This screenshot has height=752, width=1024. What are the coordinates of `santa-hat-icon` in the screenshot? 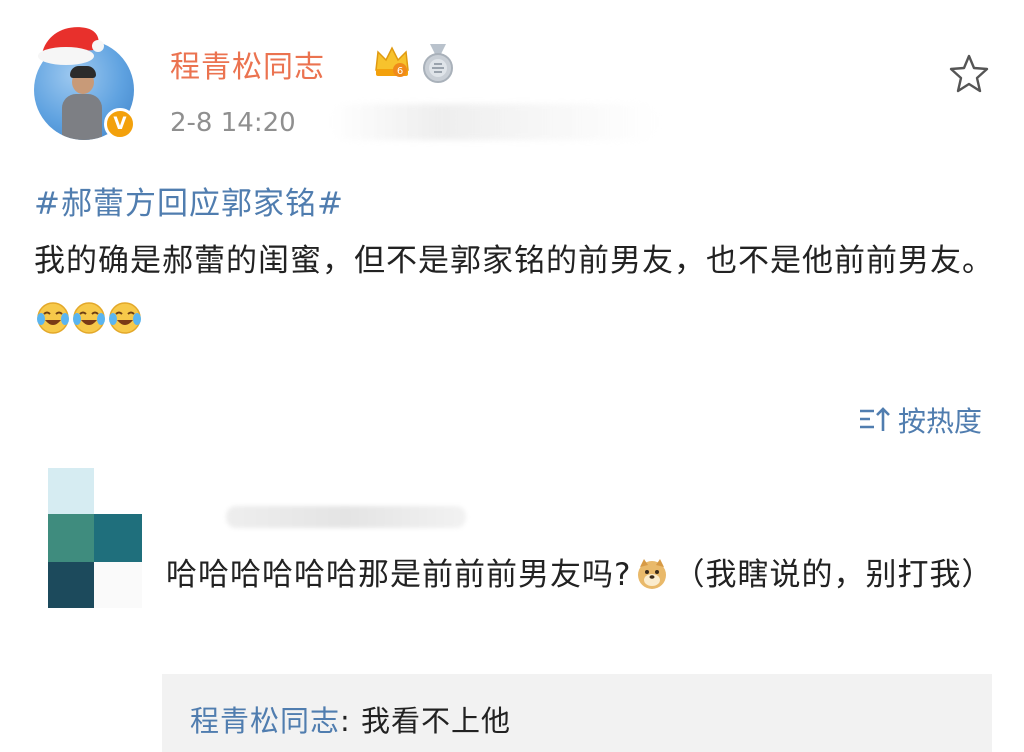 It's located at (71, 46).